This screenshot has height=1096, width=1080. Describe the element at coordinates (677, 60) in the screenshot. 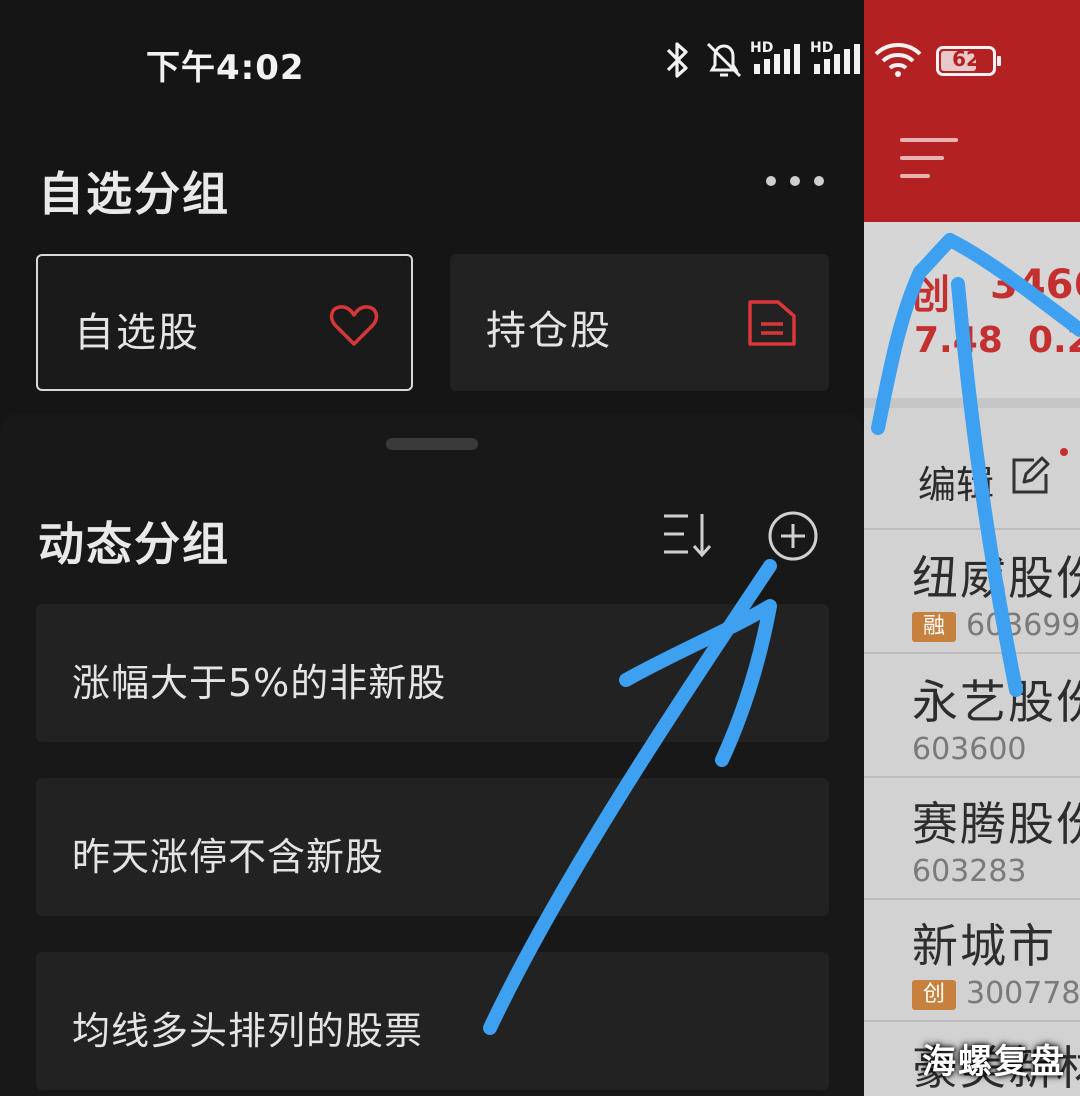

I see `bluetooth-icon` at that location.